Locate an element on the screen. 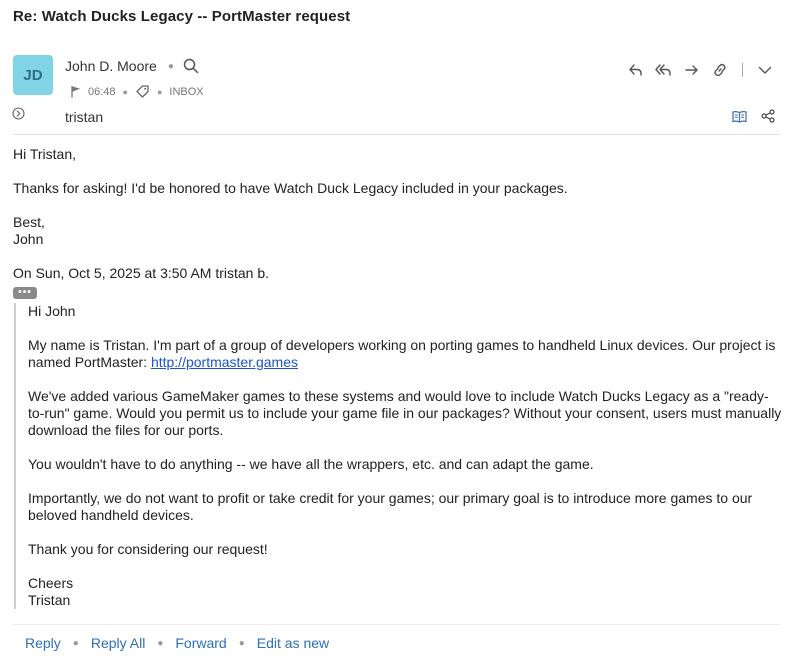 The image size is (793, 663). sender-name: John D. Moore is located at coordinates (111, 66).